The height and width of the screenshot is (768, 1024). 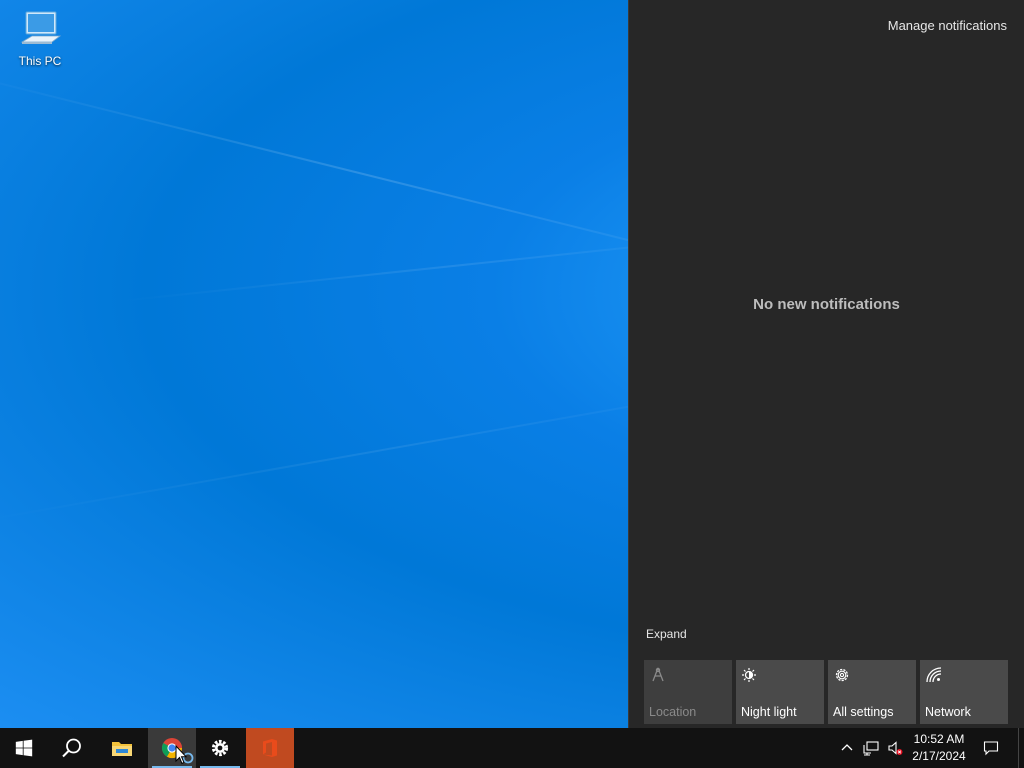 What do you see at coordinates (688, 692) in the screenshot?
I see `quick-action-location: Location` at bounding box center [688, 692].